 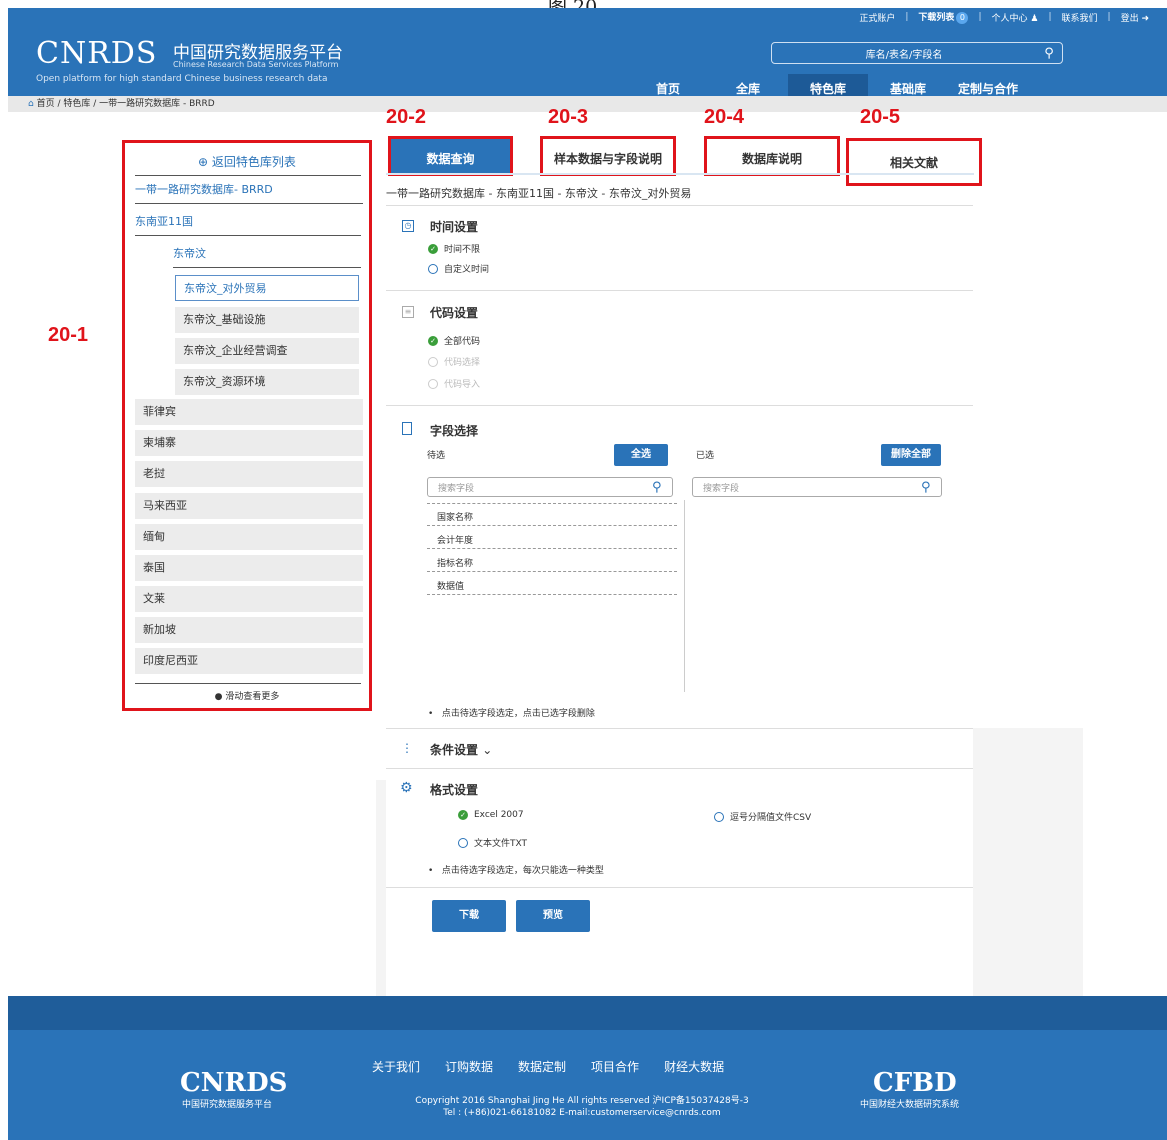 What do you see at coordinates (406, 788) in the screenshot?
I see `gear-icon: ⚙` at bounding box center [406, 788].